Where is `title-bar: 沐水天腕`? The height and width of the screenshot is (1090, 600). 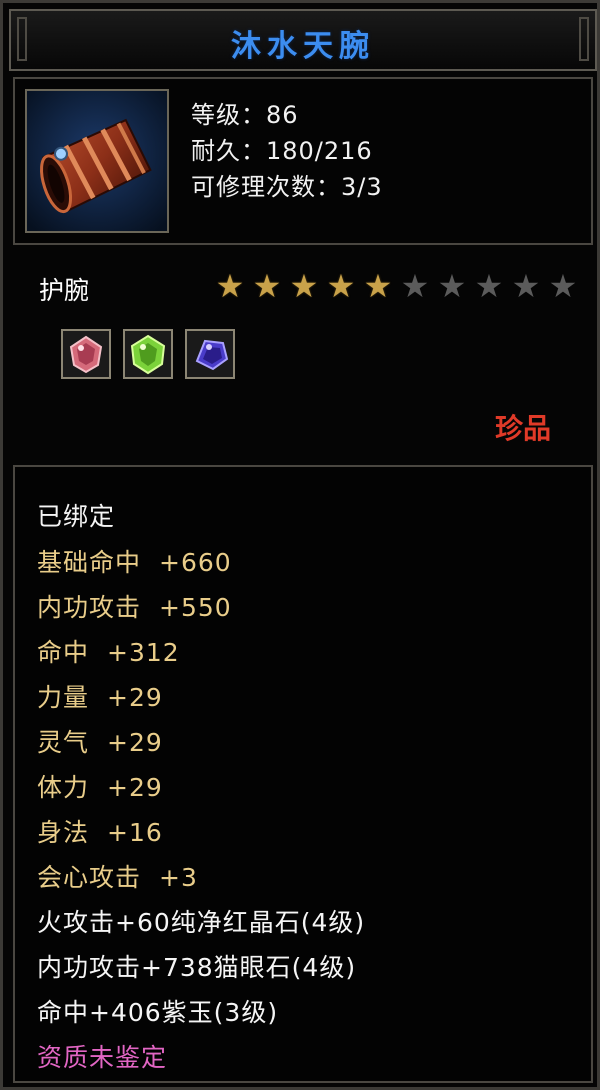
title-bar: 沐水天腕 is located at coordinates (303, 40).